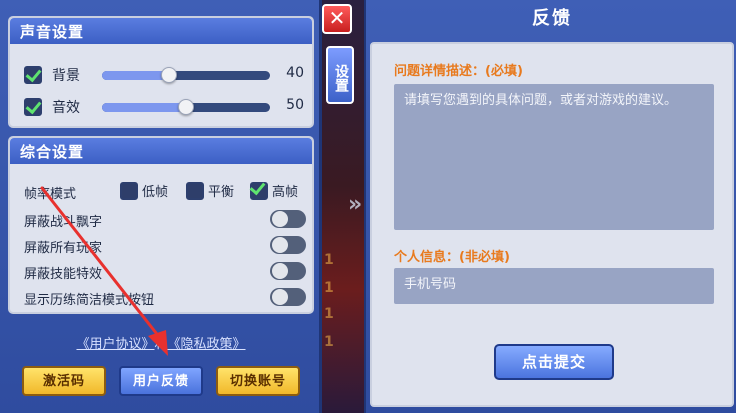  I want to click on sfx-slider-handle, so click(186, 107).